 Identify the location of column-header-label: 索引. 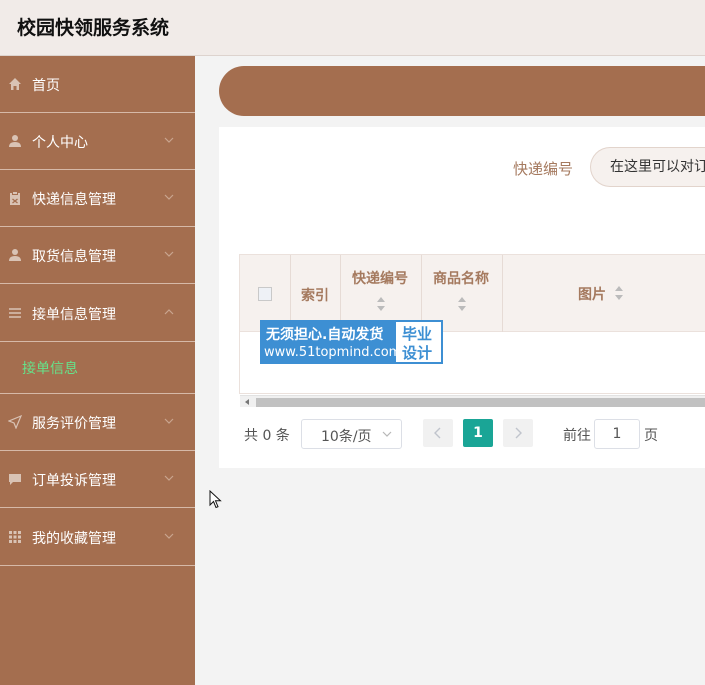
(315, 296).